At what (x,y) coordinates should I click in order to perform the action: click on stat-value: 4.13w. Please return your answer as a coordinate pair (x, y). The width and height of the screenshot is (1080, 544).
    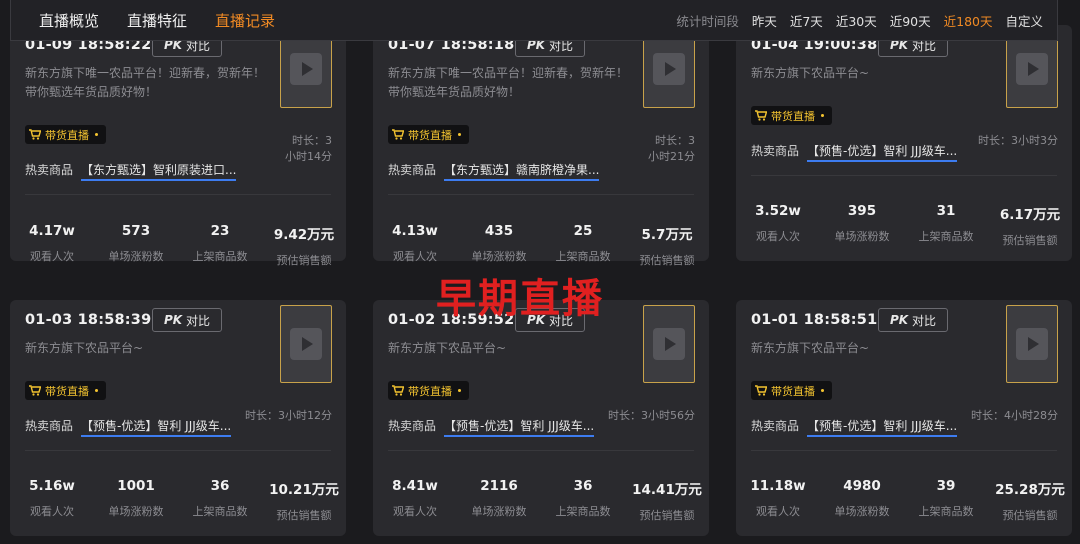
    Looking at the image, I should click on (415, 231).